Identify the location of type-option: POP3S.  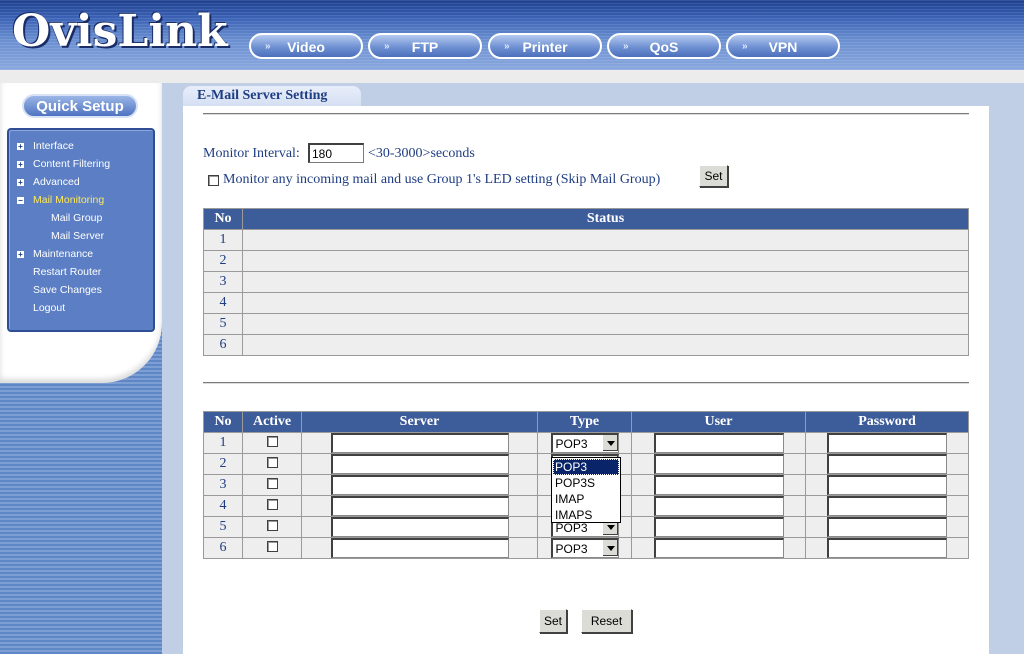
(586, 483).